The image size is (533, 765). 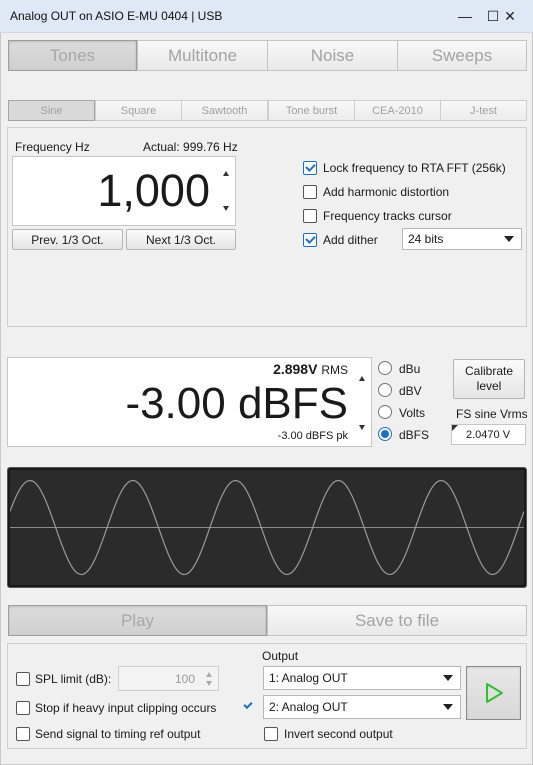 What do you see at coordinates (385, 390) in the screenshot?
I see `unit-radio-dbv` at bounding box center [385, 390].